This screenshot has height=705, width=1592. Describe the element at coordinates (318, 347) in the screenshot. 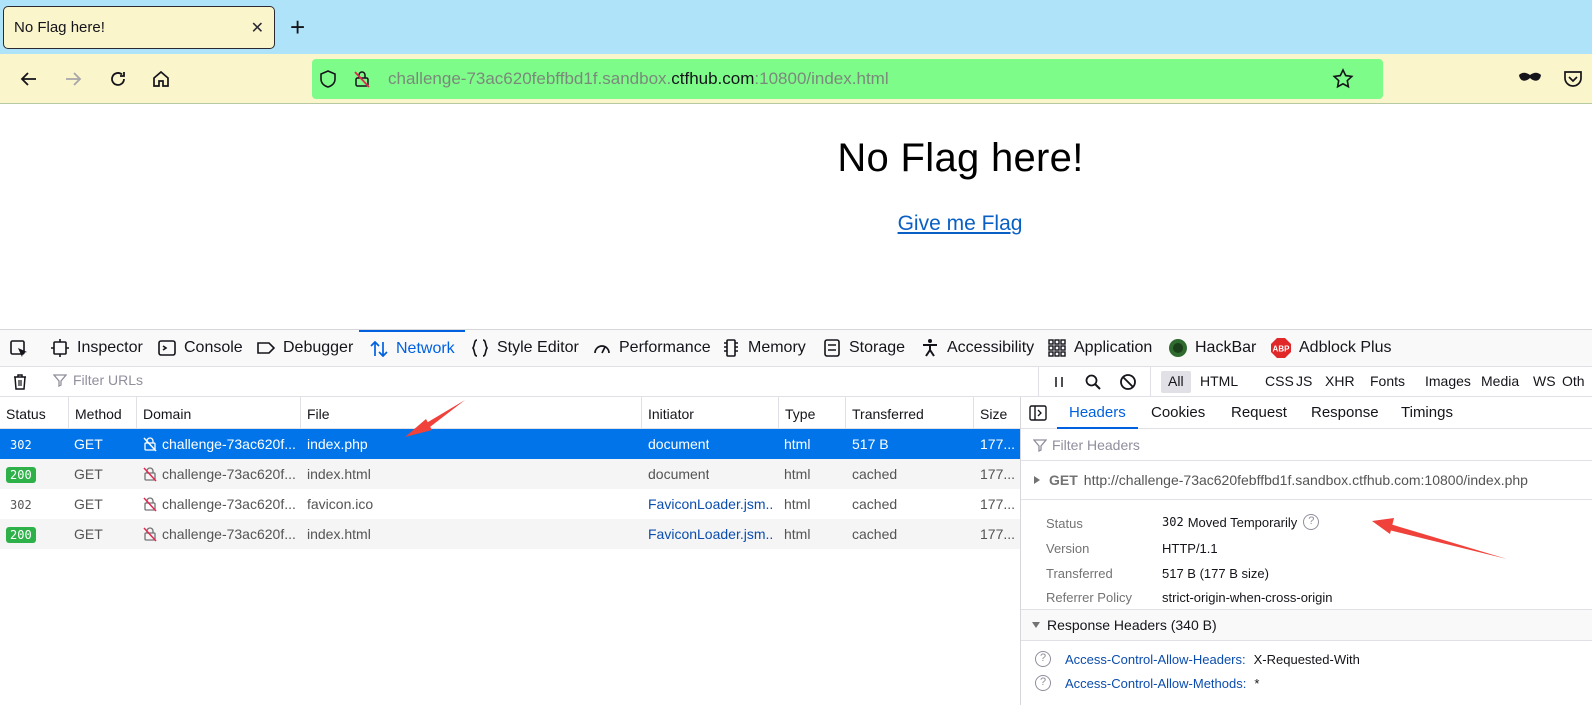

I see `tab-label: Debugger` at that location.